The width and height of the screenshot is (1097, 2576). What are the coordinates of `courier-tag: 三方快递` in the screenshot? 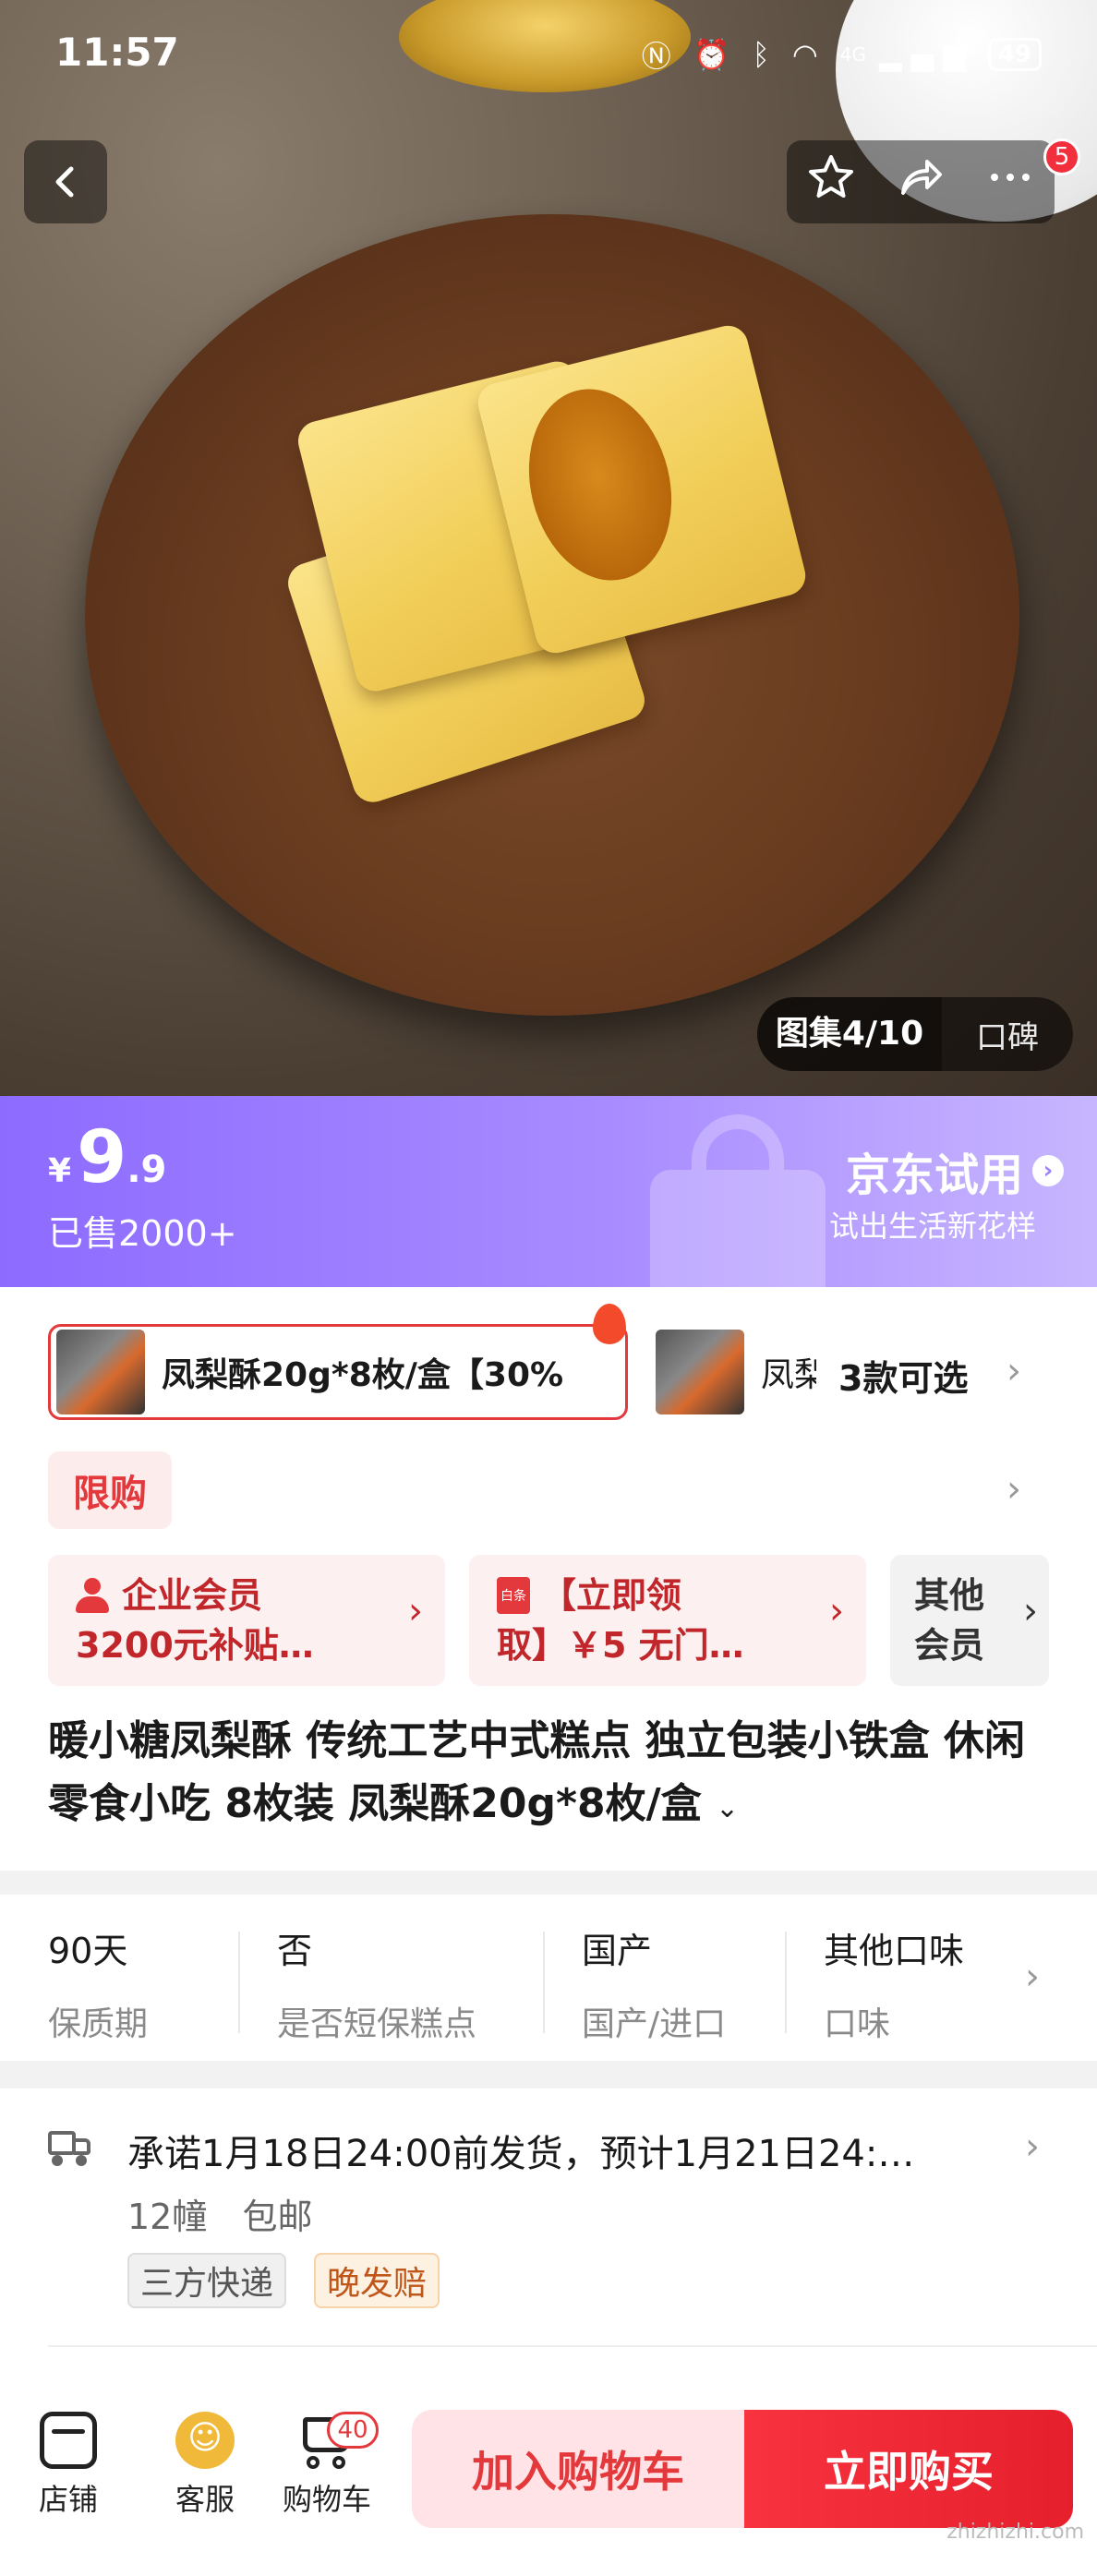 It's located at (207, 2280).